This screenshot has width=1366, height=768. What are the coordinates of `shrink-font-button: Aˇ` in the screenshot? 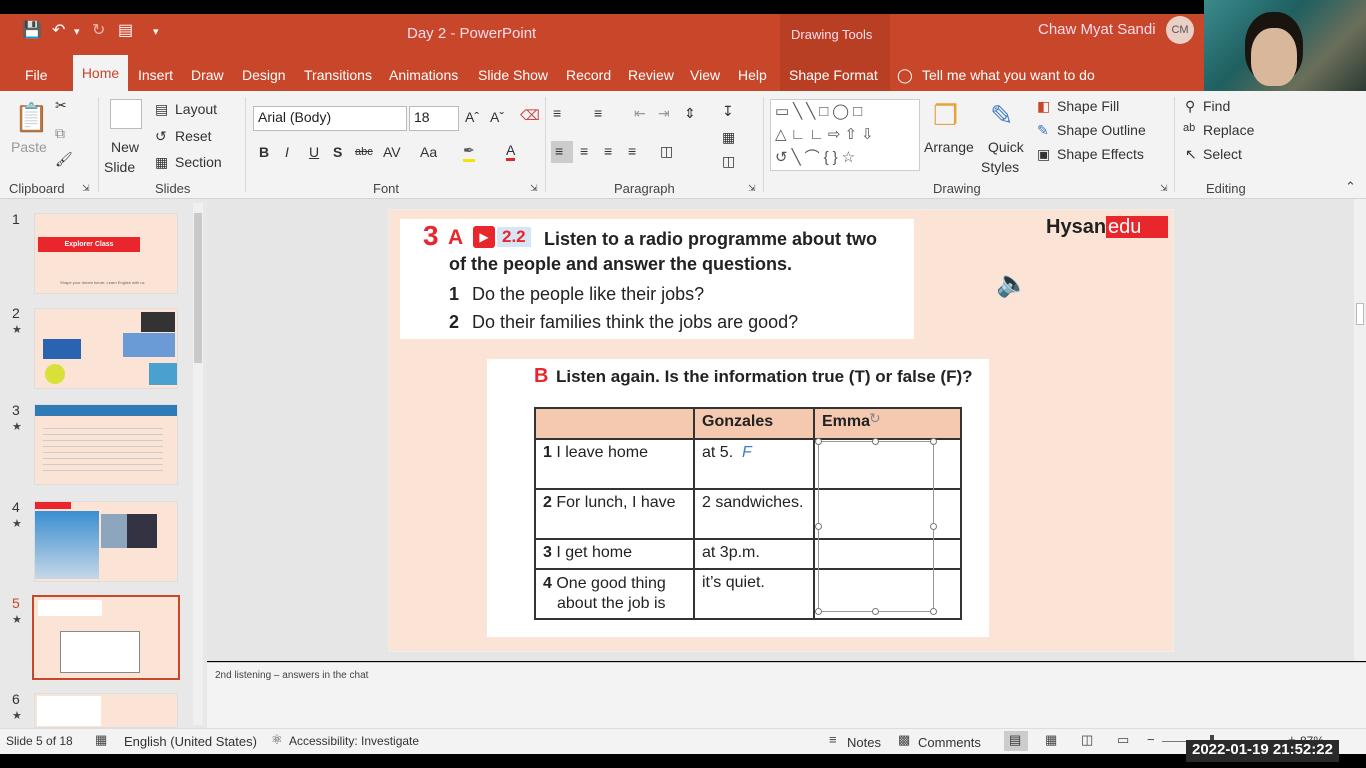 It's located at (497, 117).